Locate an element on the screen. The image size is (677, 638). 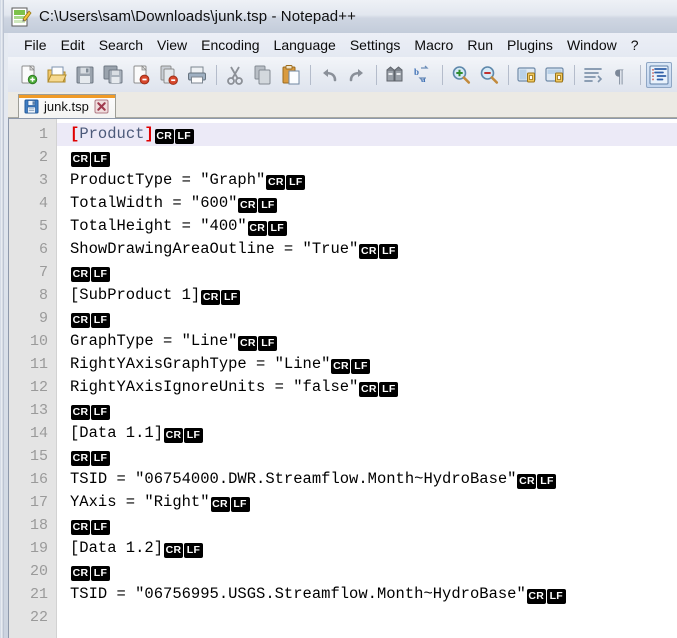
line-number: 16 is located at coordinates (38, 479).